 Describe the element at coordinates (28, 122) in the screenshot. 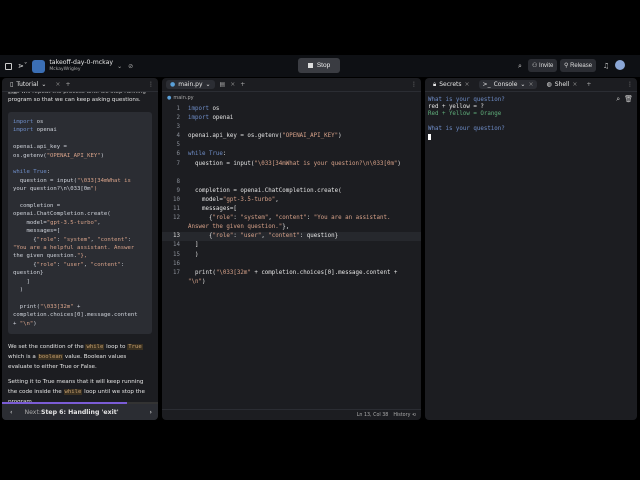

I see `tutorial-code-line: import os` at that location.